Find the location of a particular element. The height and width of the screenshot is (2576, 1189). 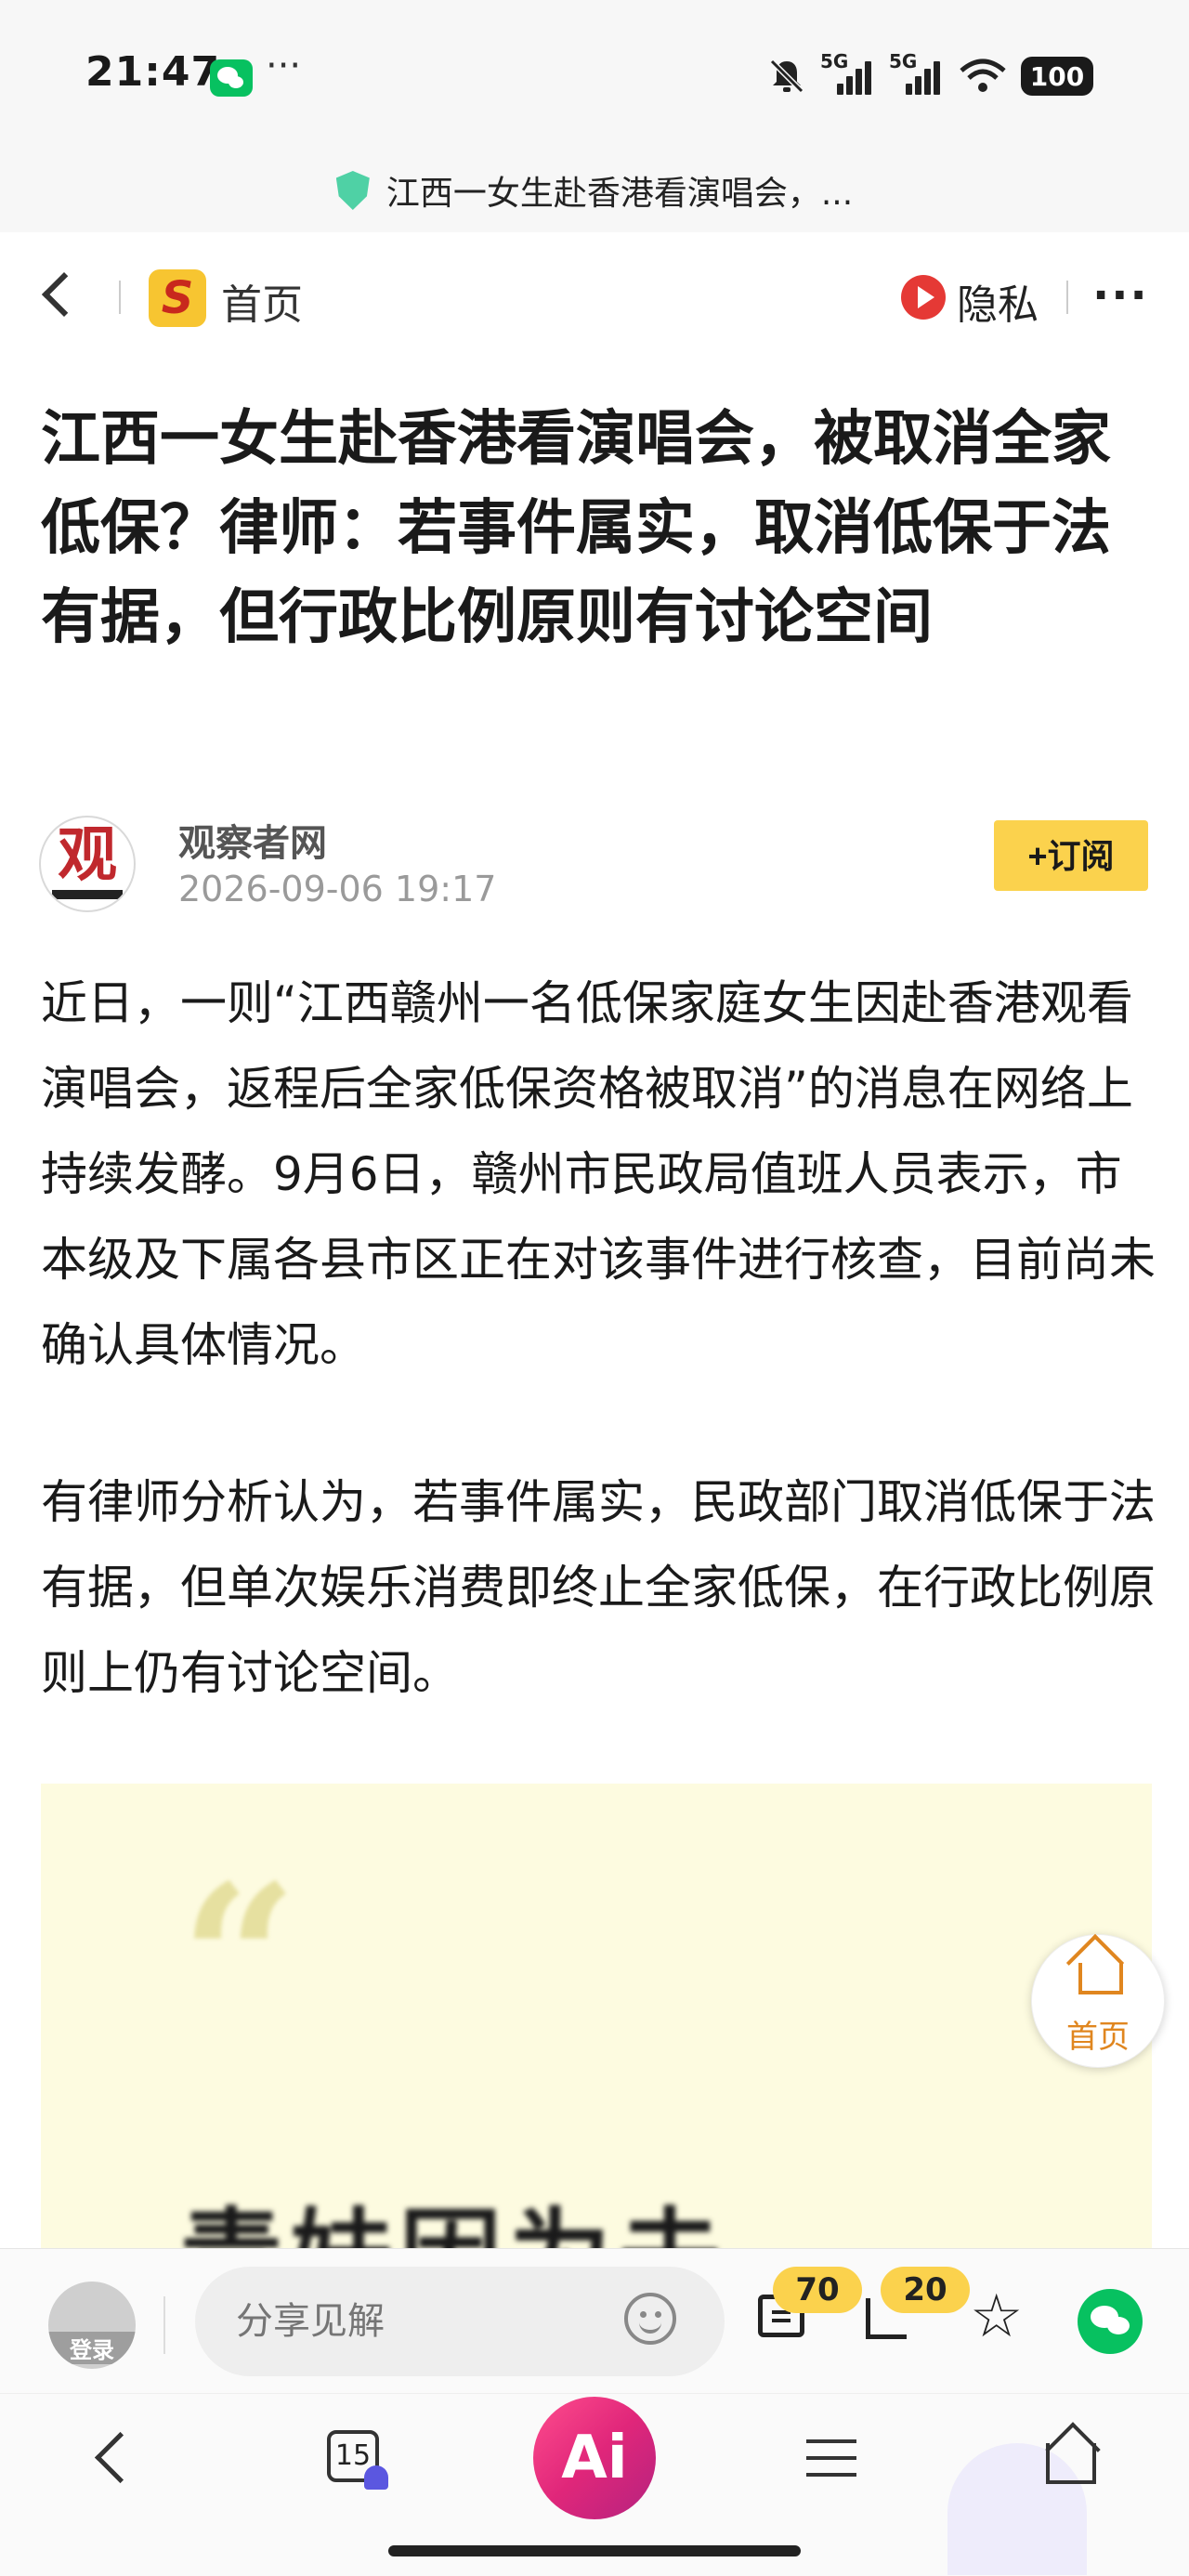

status-indicators: 5G 5G 100 is located at coordinates (929, 76).